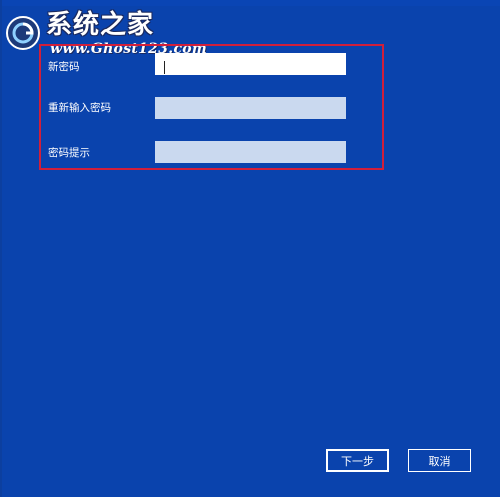 This screenshot has height=497, width=500. What do you see at coordinates (23, 33) in the screenshot?
I see `ghost-logo-icon` at bounding box center [23, 33].